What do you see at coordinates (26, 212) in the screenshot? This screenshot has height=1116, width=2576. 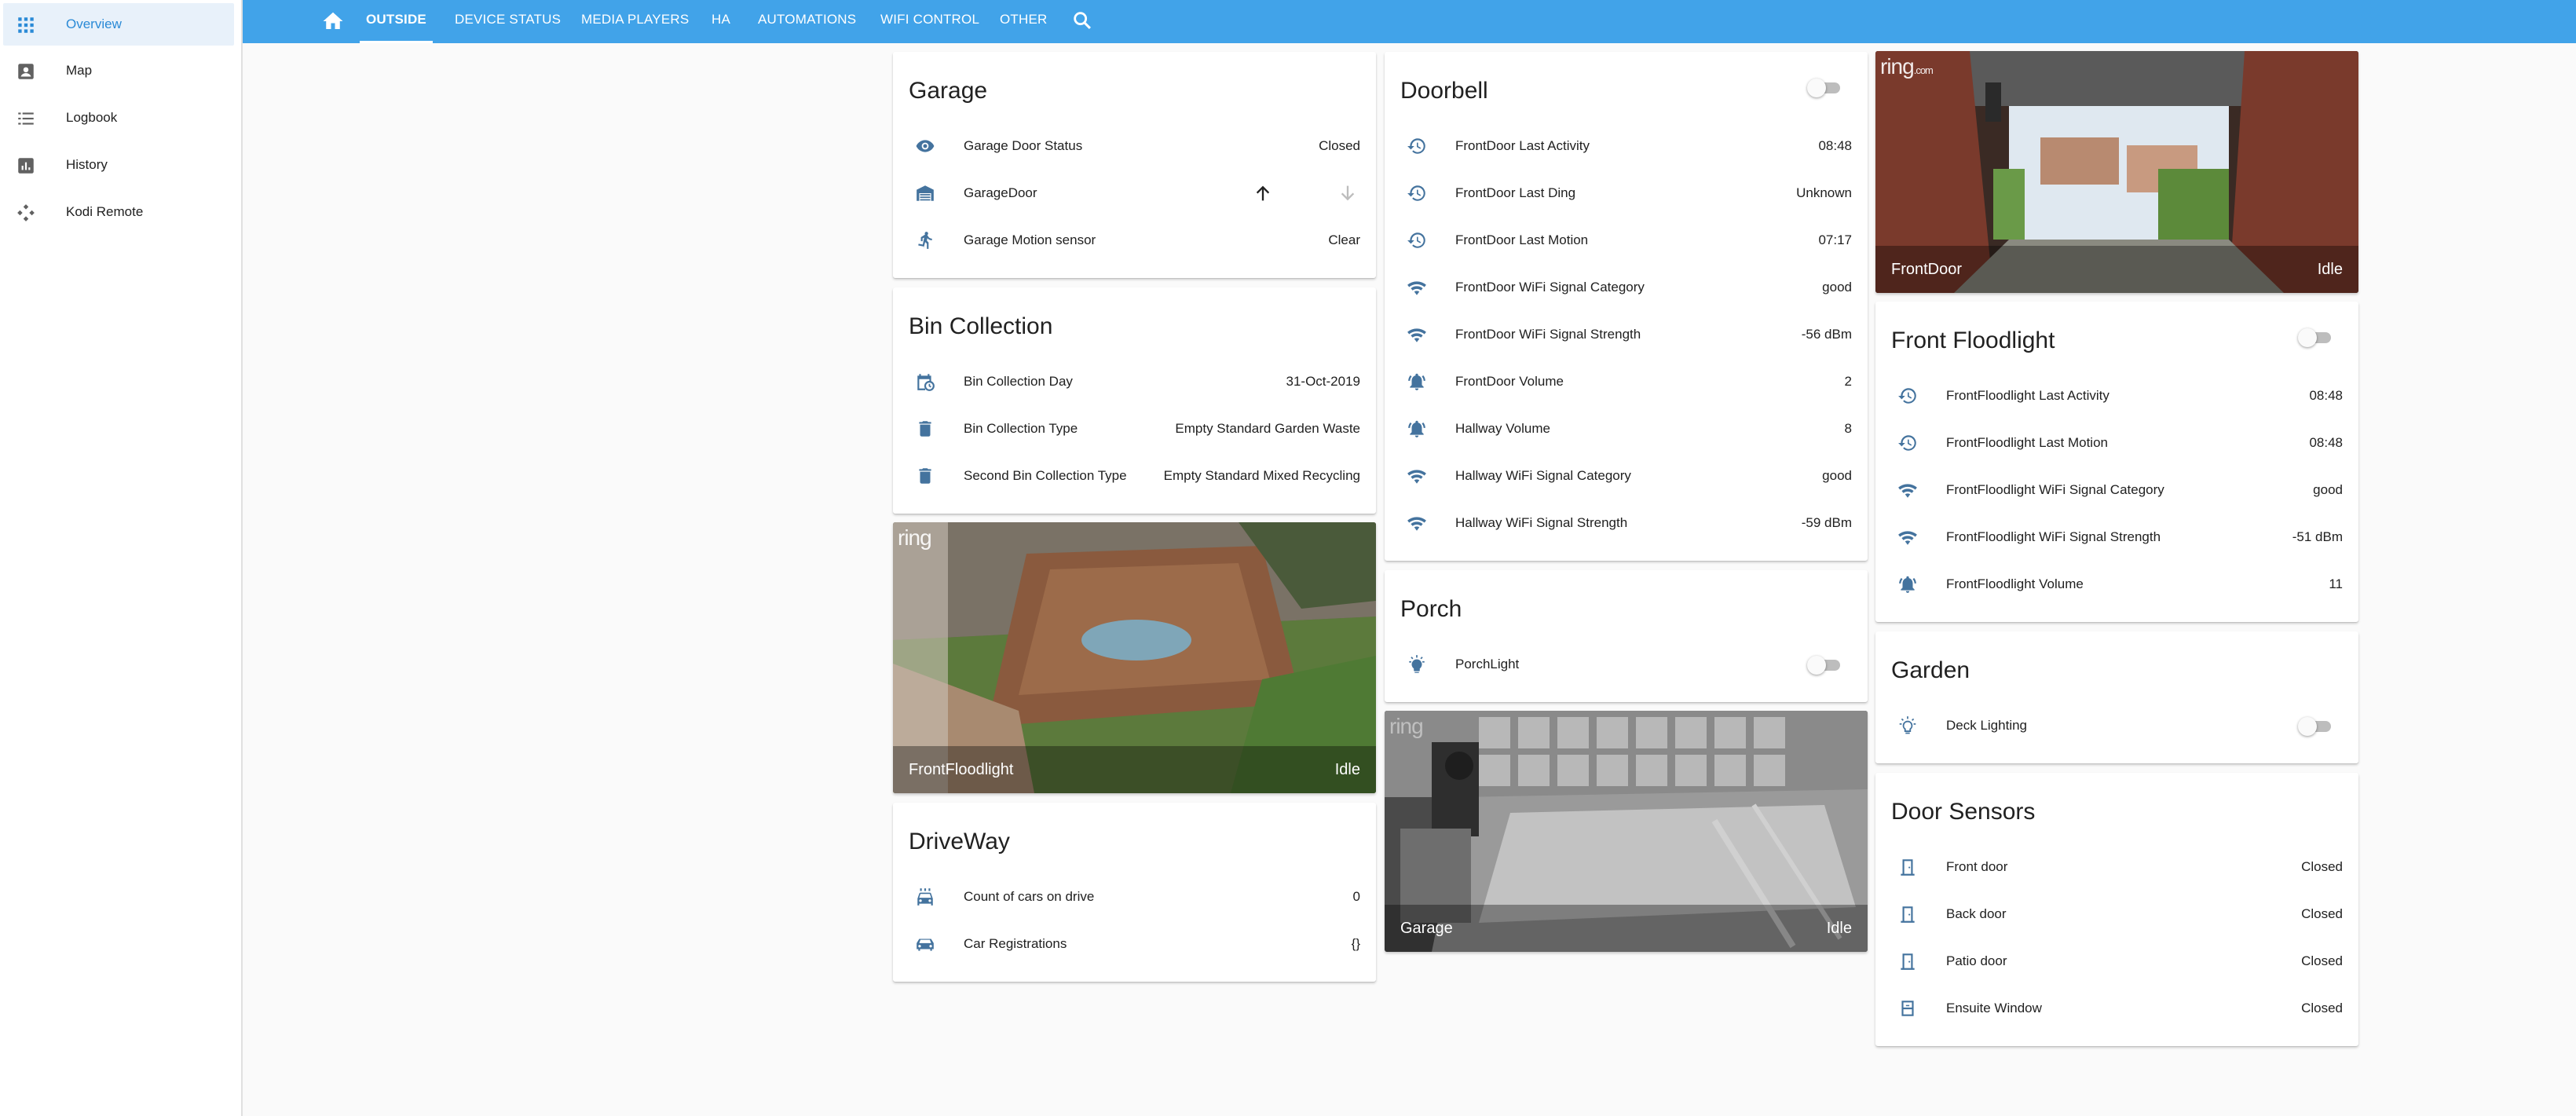 I see `remote-icon` at bounding box center [26, 212].